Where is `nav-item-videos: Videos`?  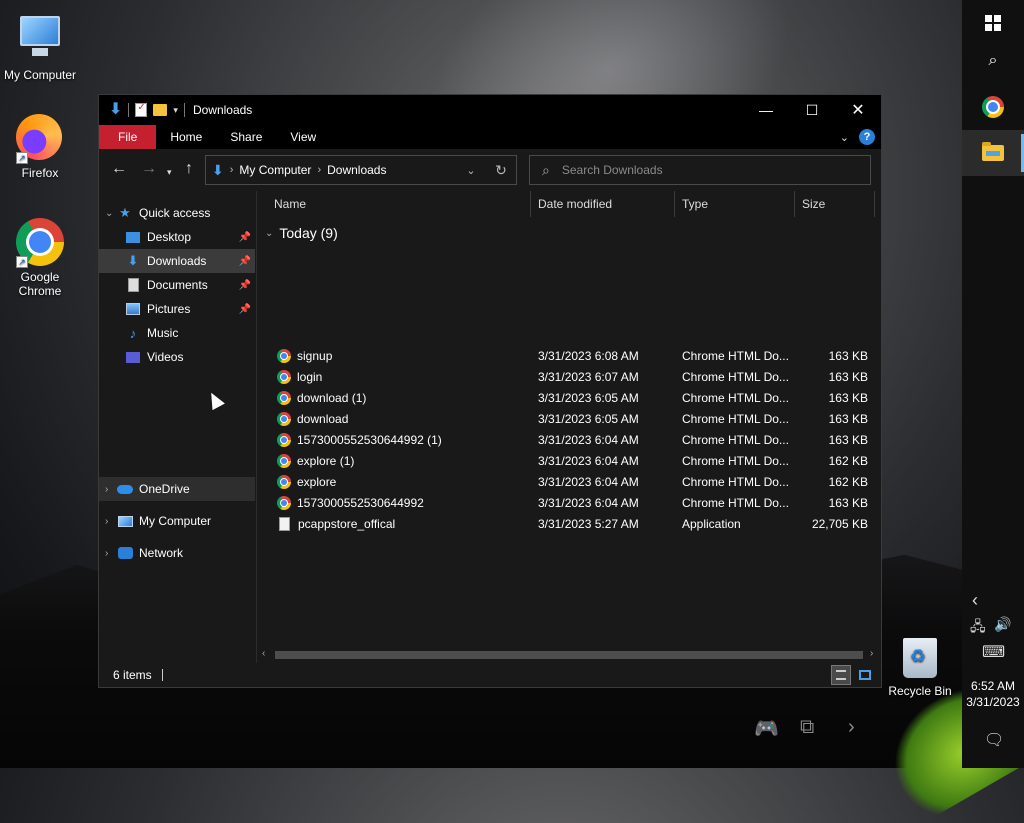
nav-item-videos: Videos is located at coordinates (177, 357).